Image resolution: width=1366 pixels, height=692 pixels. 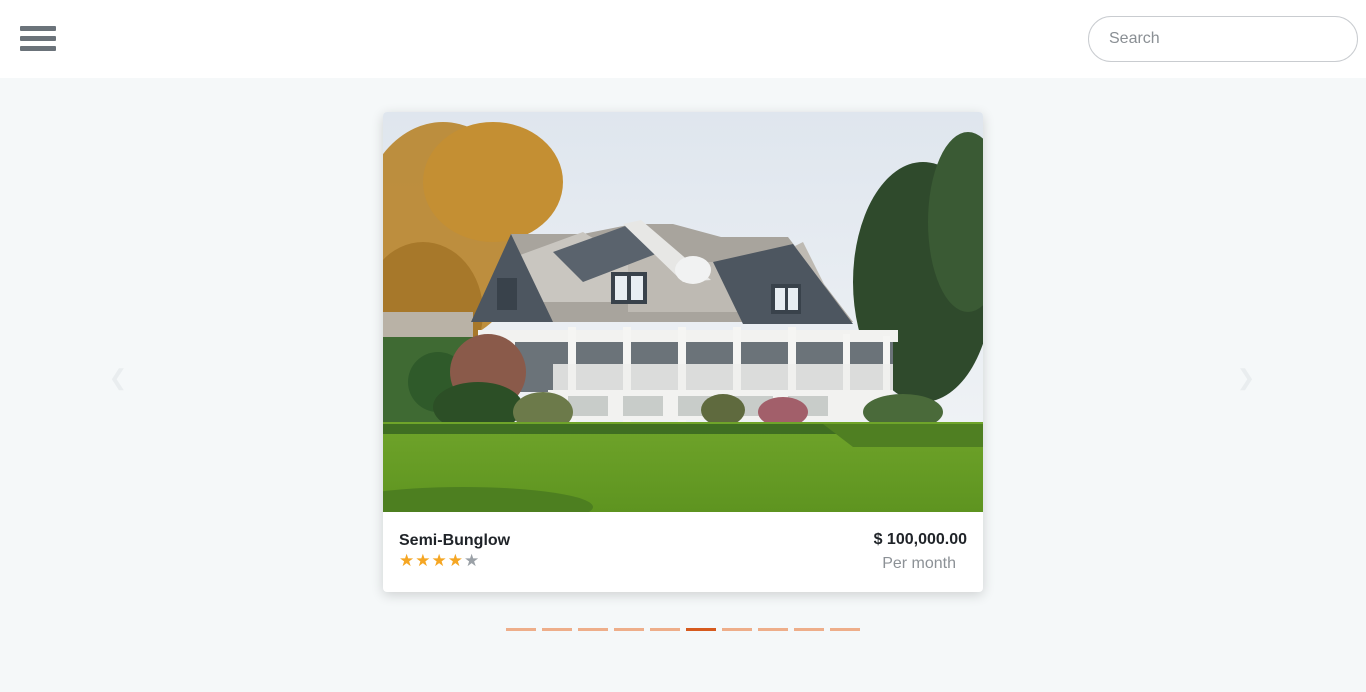 What do you see at coordinates (919, 563) in the screenshot?
I see `price-period: Per month` at bounding box center [919, 563].